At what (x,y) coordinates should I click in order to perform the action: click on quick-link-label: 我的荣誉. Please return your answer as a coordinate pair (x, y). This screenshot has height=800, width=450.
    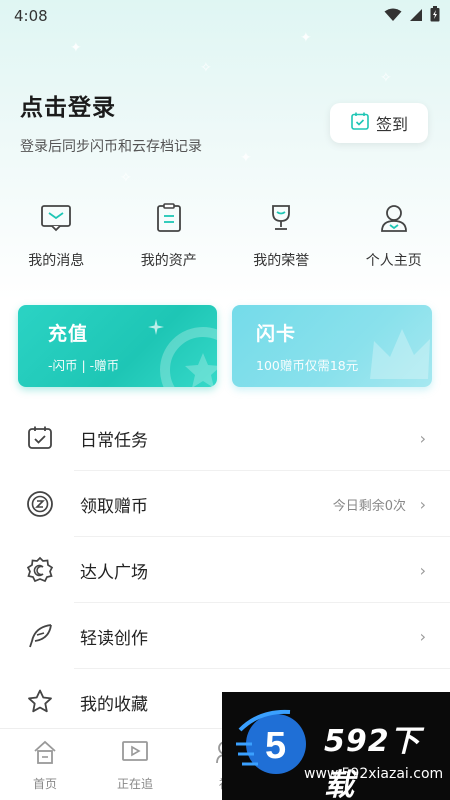
    Looking at the image, I should click on (281, 261).